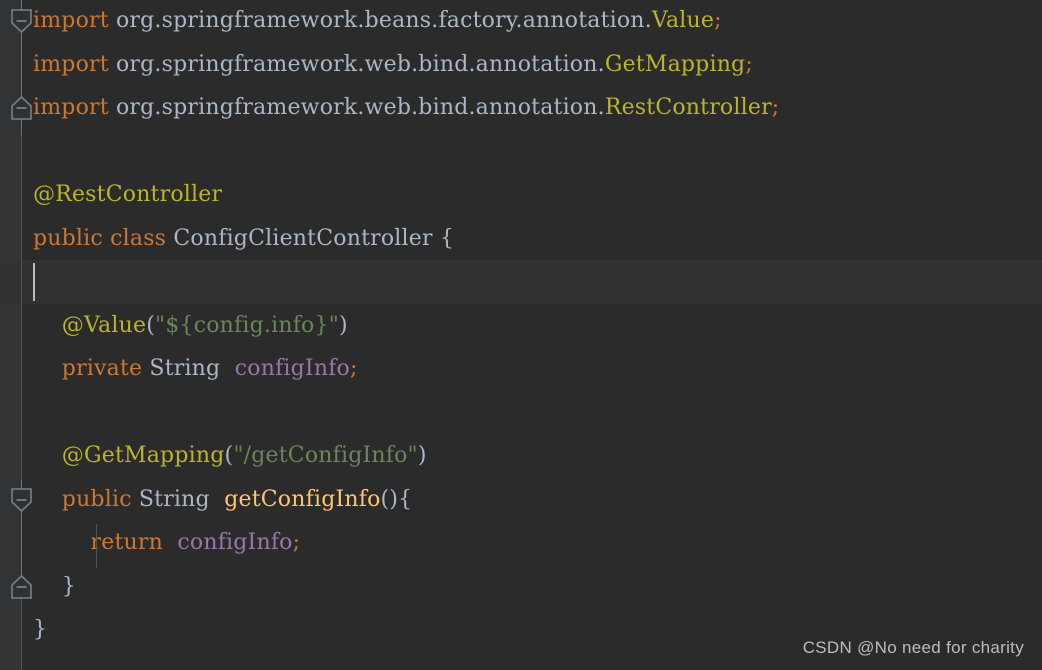  Describe the element at coordinates (306, 238) in the screenshot. I see `code-token: ConfigClientController` at that location.